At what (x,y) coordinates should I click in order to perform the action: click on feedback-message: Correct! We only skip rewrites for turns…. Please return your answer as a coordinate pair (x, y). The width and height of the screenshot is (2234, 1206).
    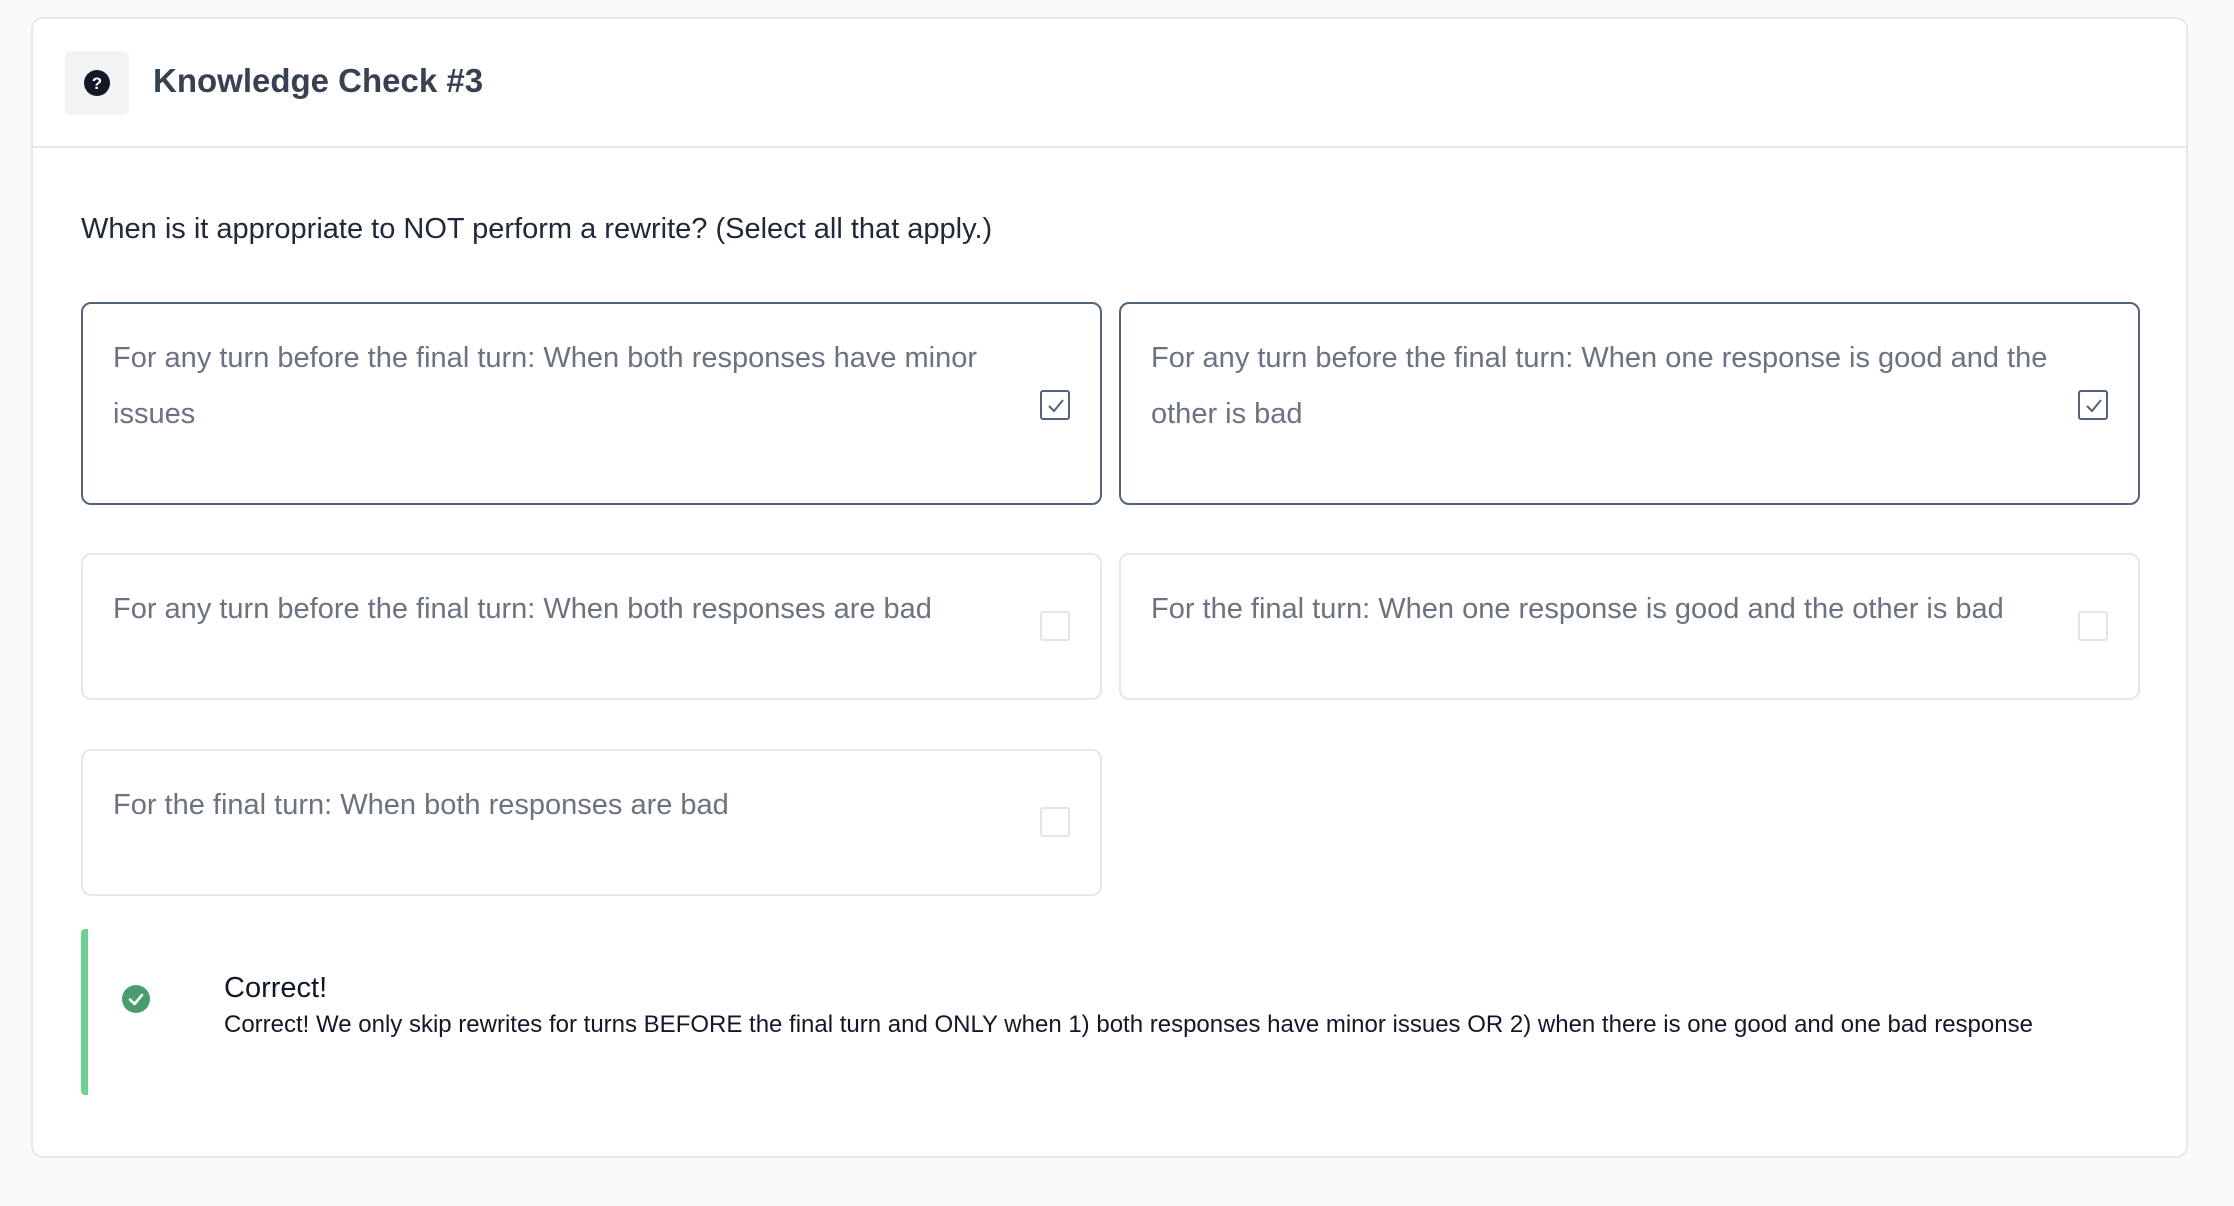
    Looking at the image, I should click on (1128, 1024).